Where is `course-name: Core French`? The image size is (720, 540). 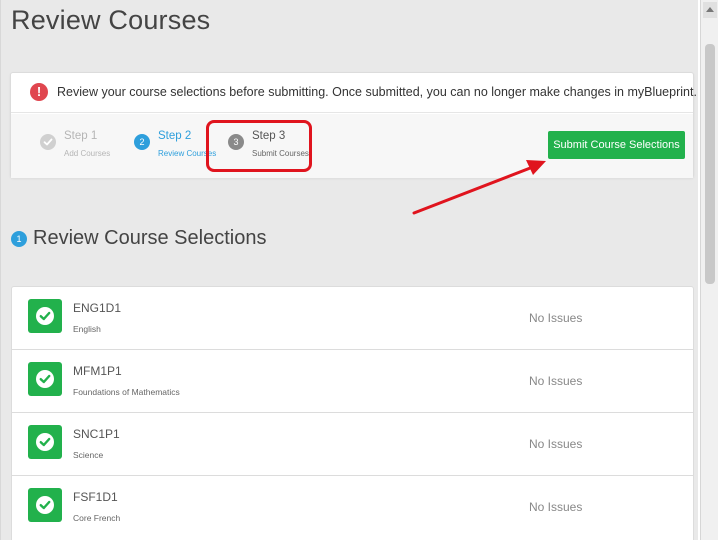 course-name: Core French is located at coordinates (97, 518).